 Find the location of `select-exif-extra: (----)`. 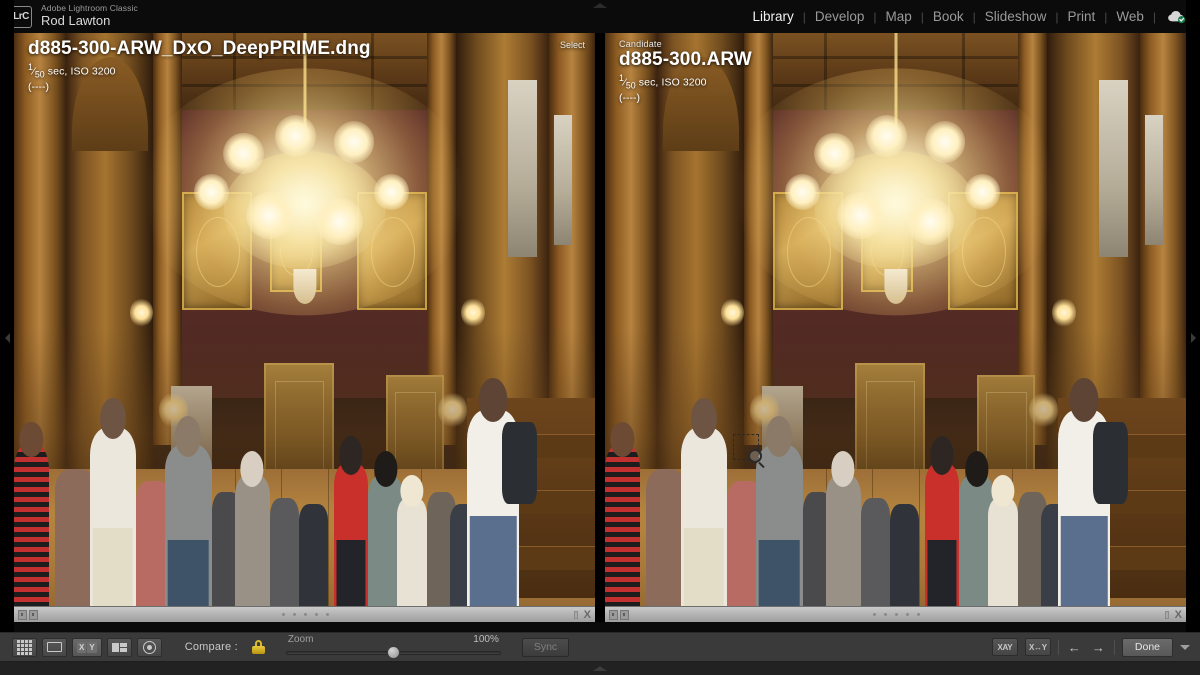

select-exif-extra: (----) is located at coordinates (38, 86).